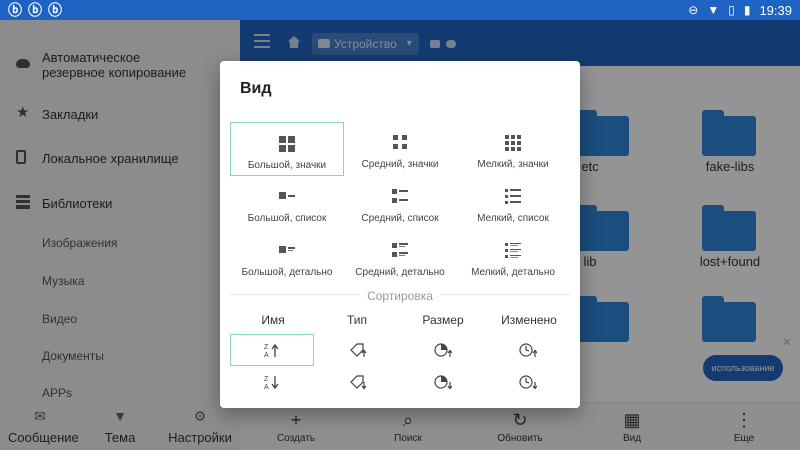  I want to click on small-list-icon, so click(513, 196).